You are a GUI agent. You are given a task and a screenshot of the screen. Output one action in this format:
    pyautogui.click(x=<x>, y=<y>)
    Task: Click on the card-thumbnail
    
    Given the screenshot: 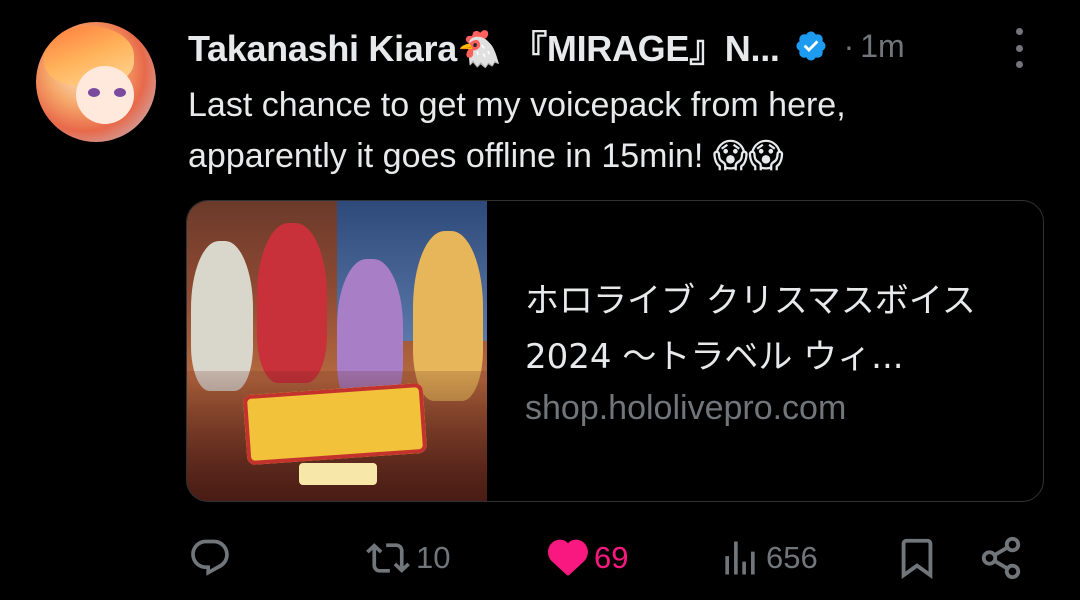 What is the action you would take?
    pyautogui.click(x=337, y=351)
    